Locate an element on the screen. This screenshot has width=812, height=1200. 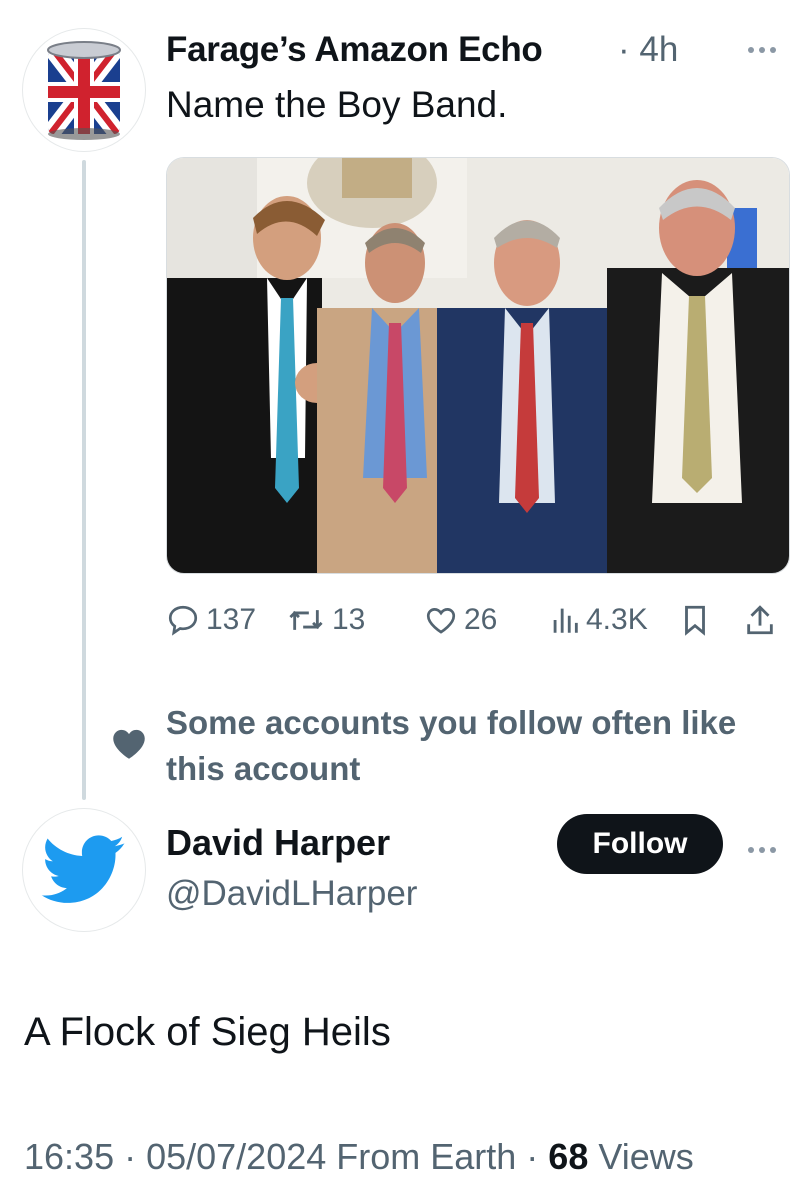
meta-timestamp: 16:35 · 05/07/2024 From Earth · is located at coordinates (286, 1156).